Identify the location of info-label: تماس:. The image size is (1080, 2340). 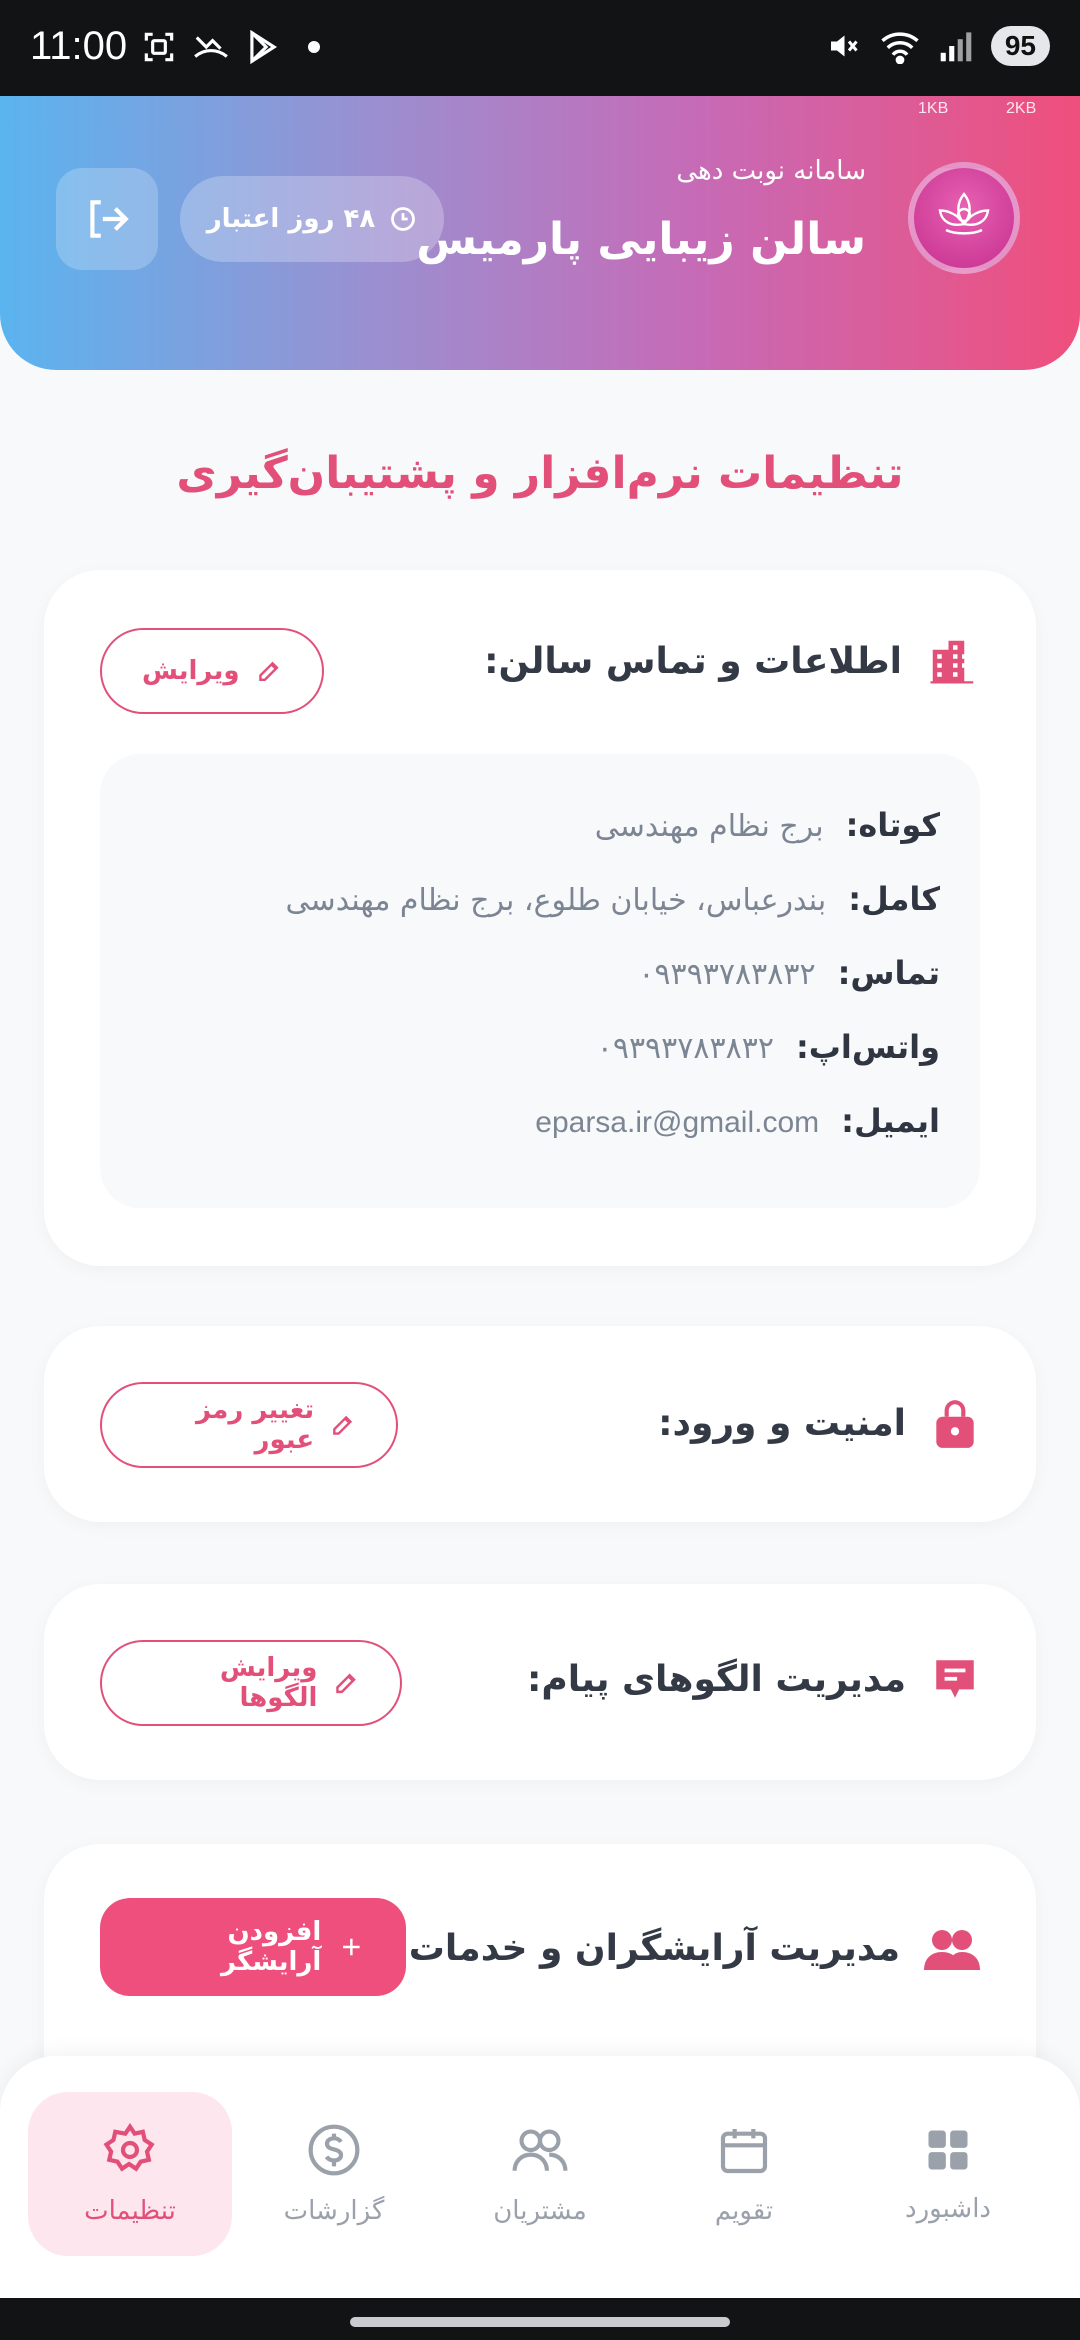
(888, 973).